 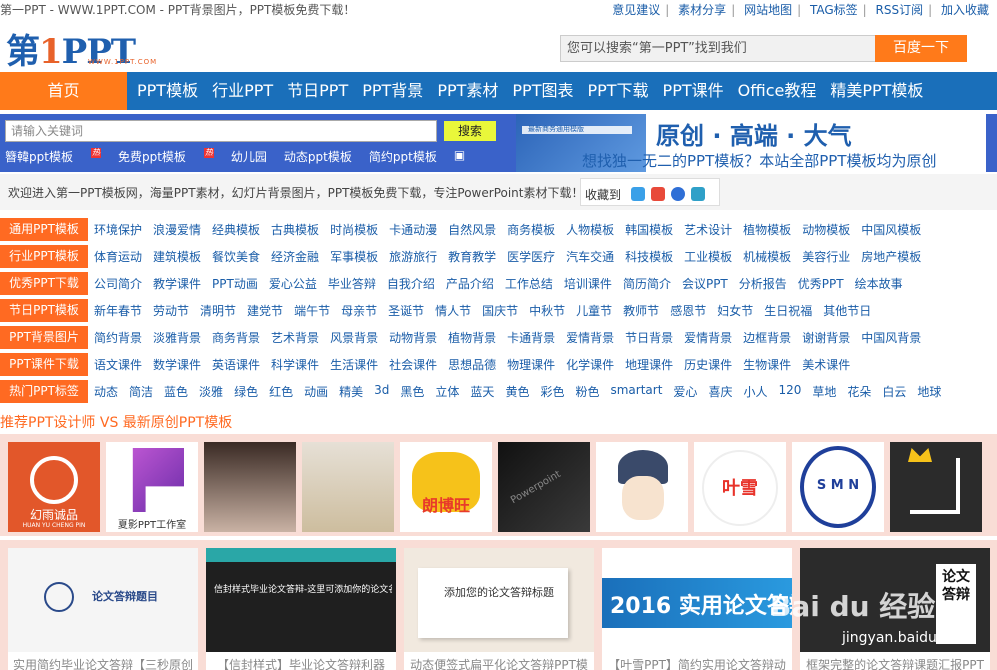 What do you see at coordinates (767, 229) in the screenshot?
I see `category-link: 植物模板` at bounding box center [767, 229].